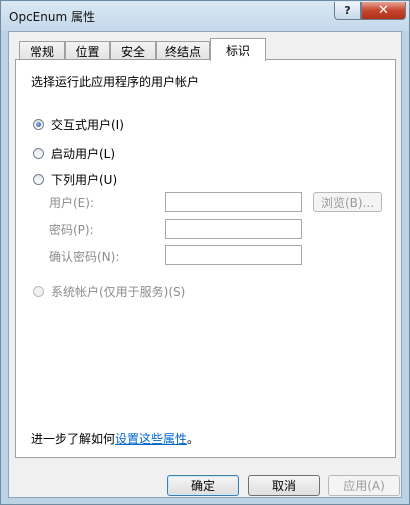 The image size is (410, 505). I want to click on tab-strip: 常规 位置 安全 终结点 标识, so click(205, 49).